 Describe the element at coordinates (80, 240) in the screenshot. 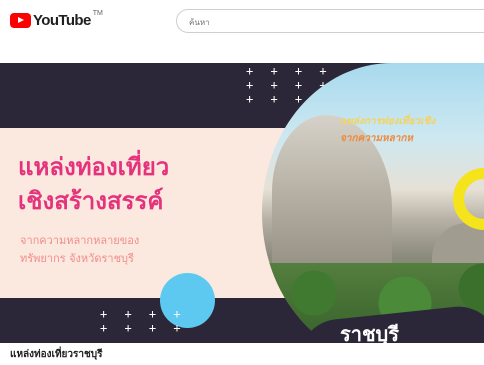

I see `banner-subtitle-line1: จากความหลากหลายของ` at that location.